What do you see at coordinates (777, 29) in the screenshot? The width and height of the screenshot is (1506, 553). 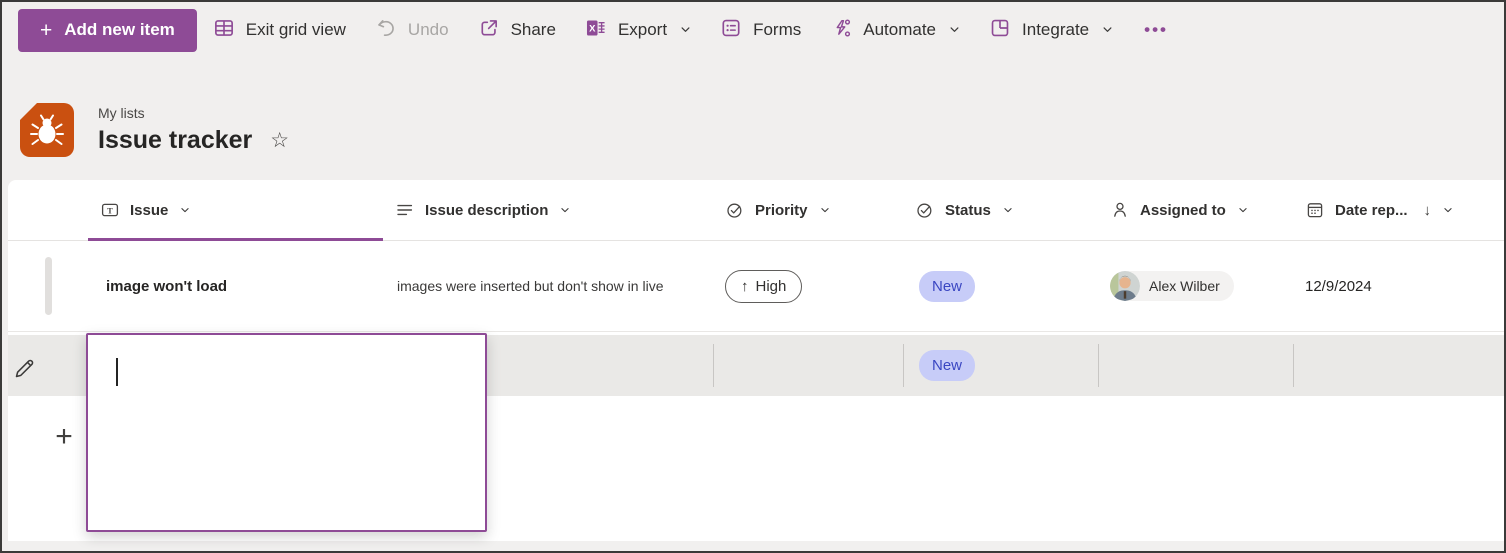 I see `forms-label: Forms` at bounding box center [777, 29].